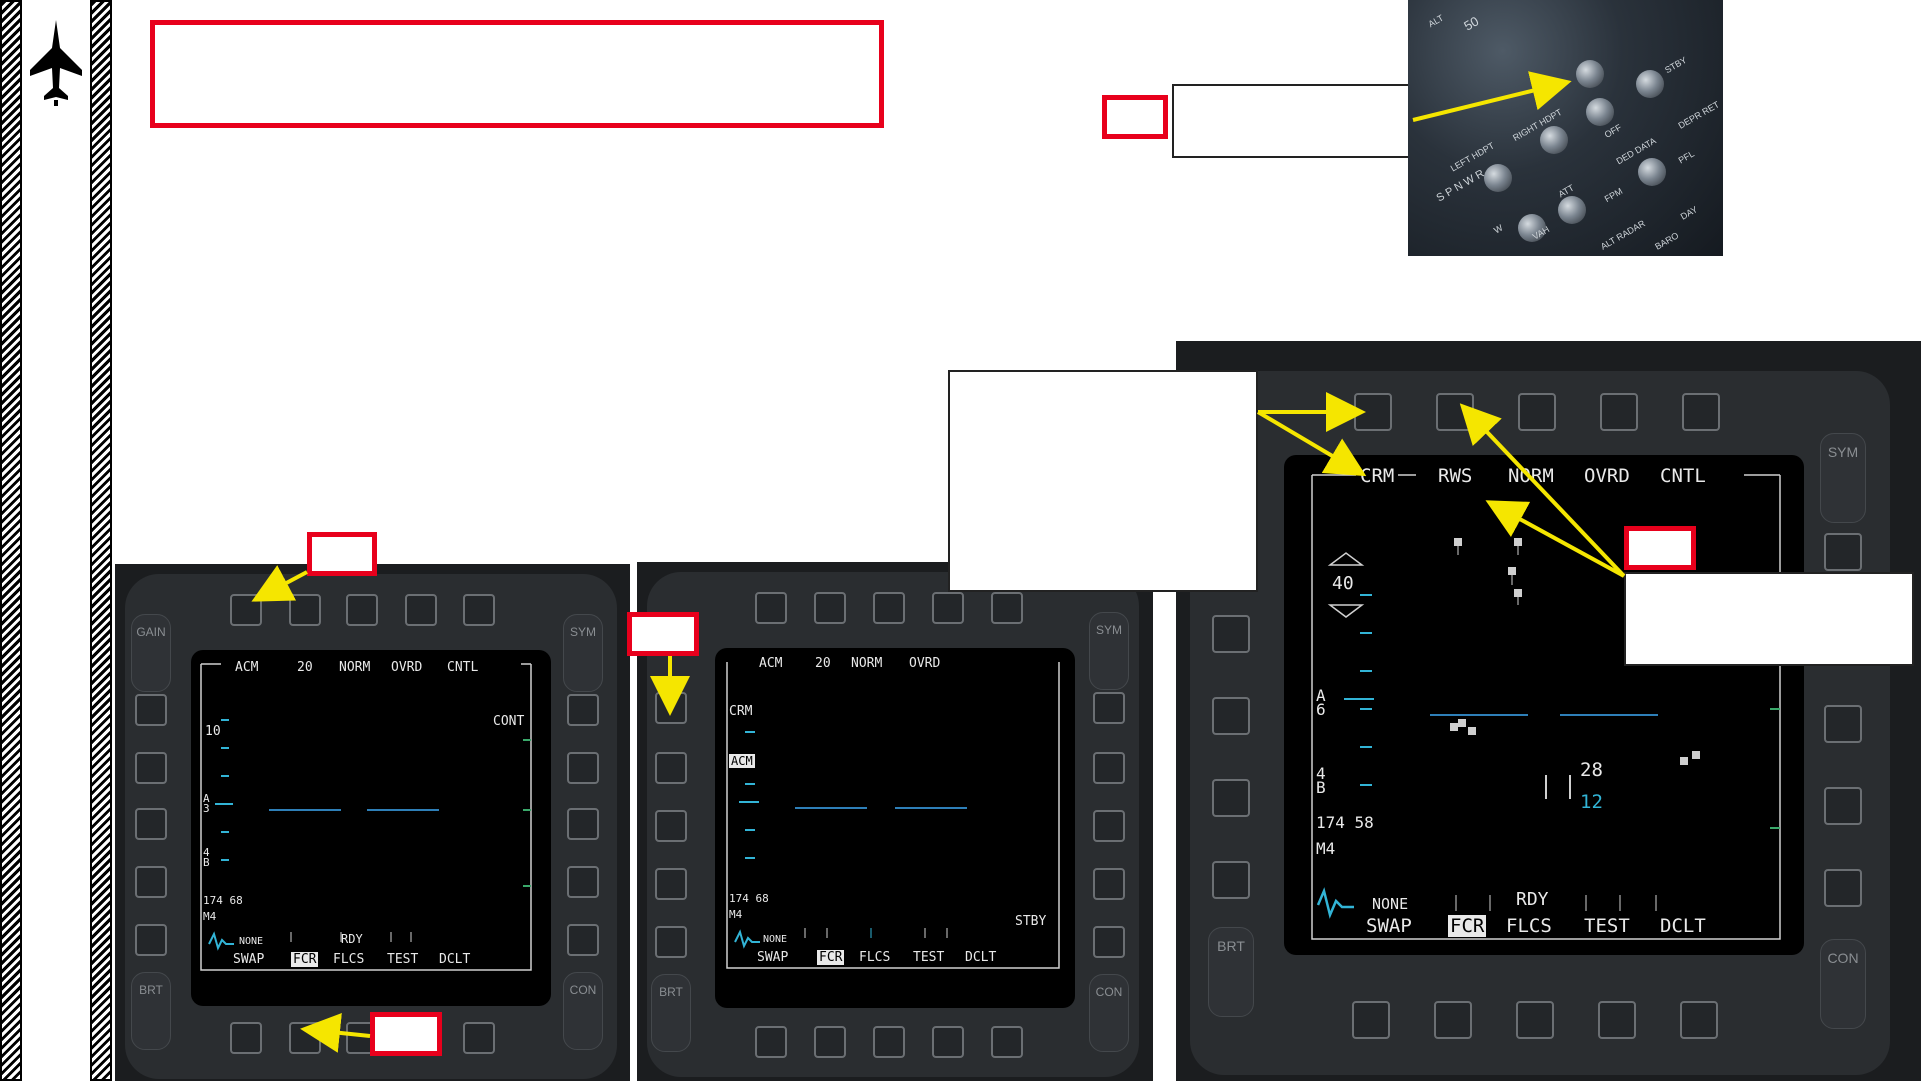 The height and width of the screenshot is (1081, 1921). I want to click on jet-aircraft-icon, so click(56, 63).